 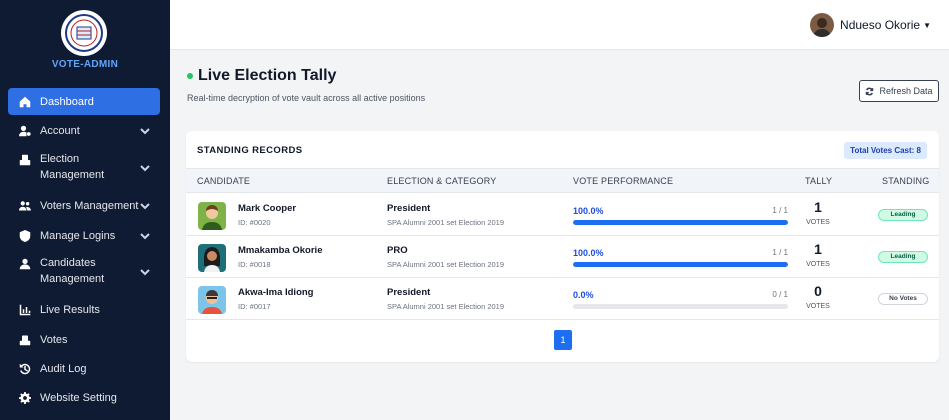 I want to click on pagination-page-button: 1, so click(x=563, y=340).